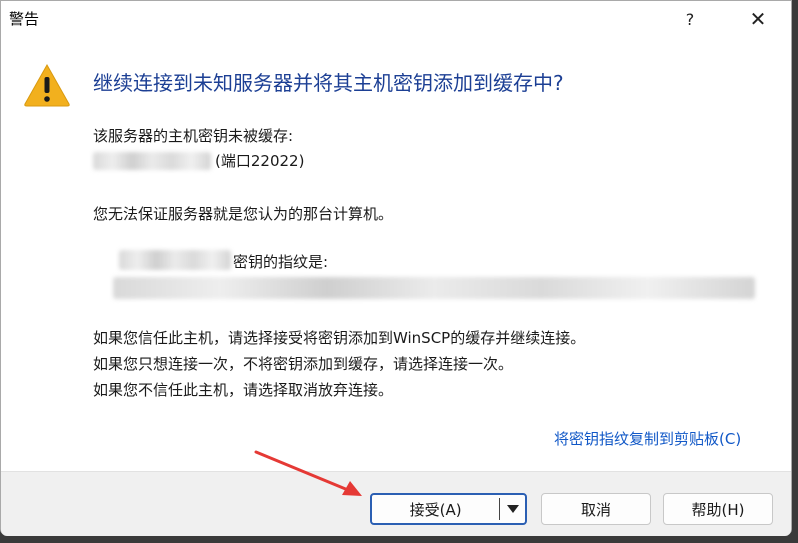  Describe the element at coordinates (260, 161) in the screenshot. I see `port-text: (端口22022)` at that location.